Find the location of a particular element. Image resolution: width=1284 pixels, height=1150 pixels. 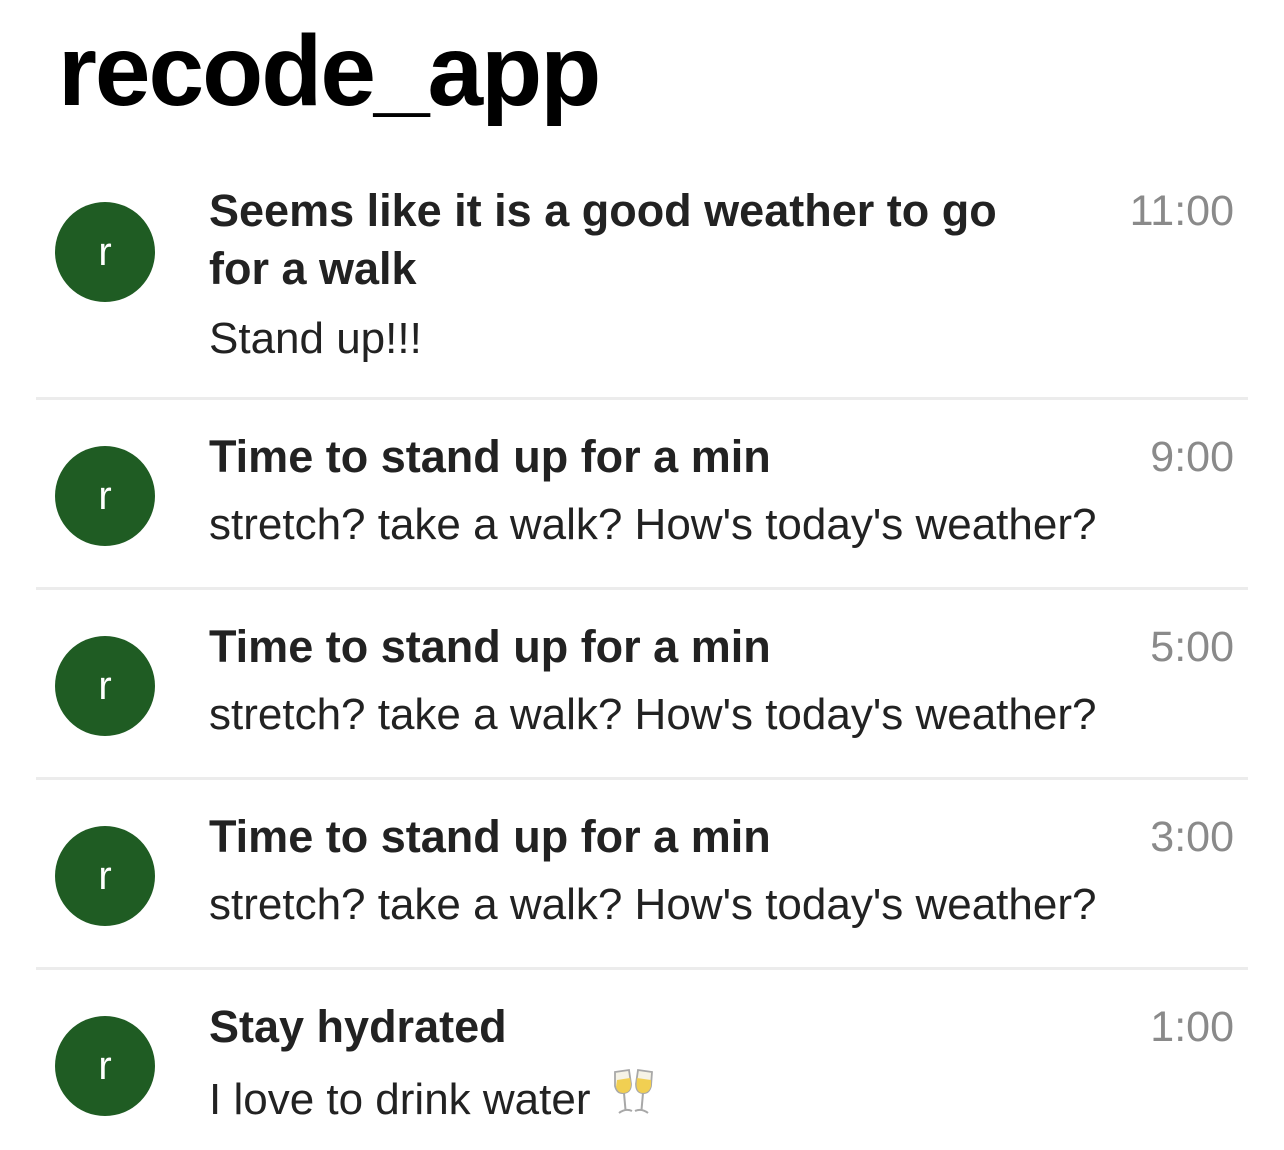

notification-header: Time to stand up for a min 9:00 is located at coordinates (721, 457).